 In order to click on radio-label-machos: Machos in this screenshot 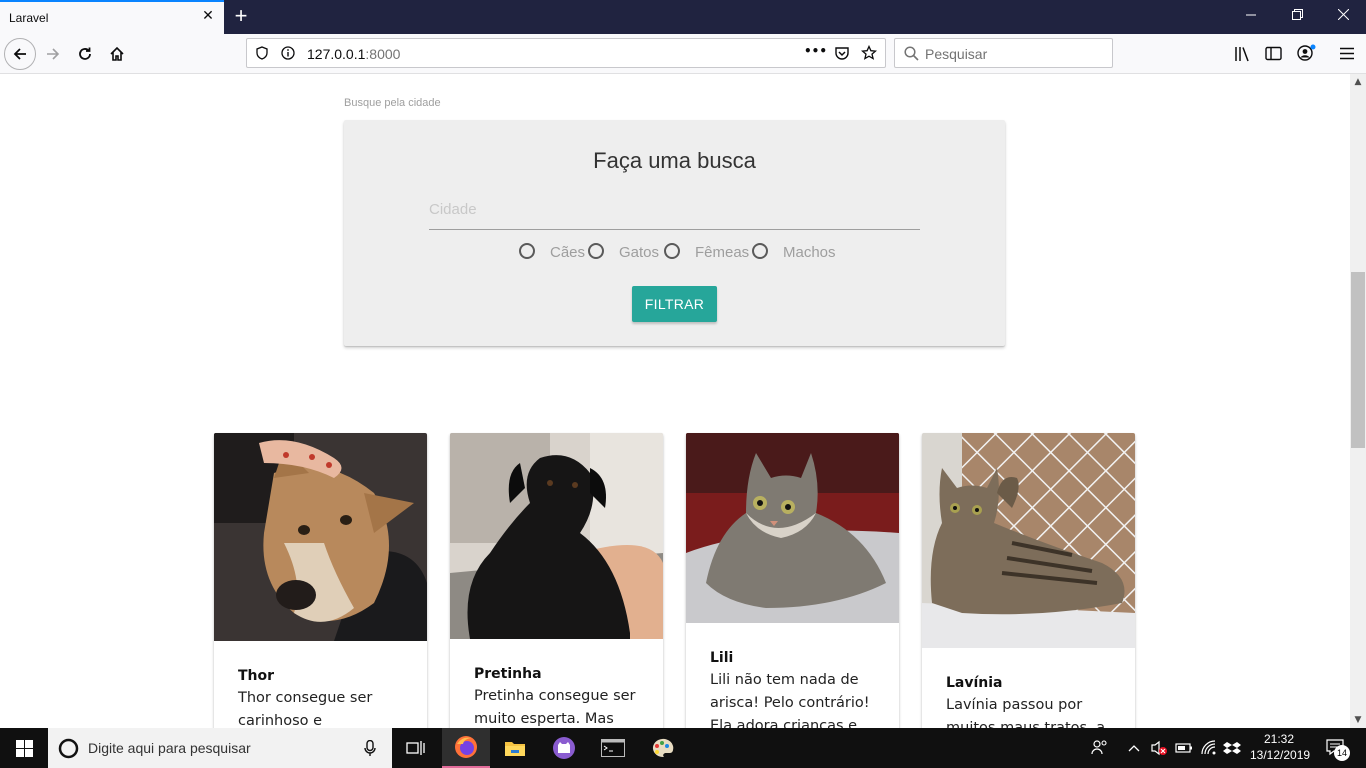, I will do `click(809, 252)`.